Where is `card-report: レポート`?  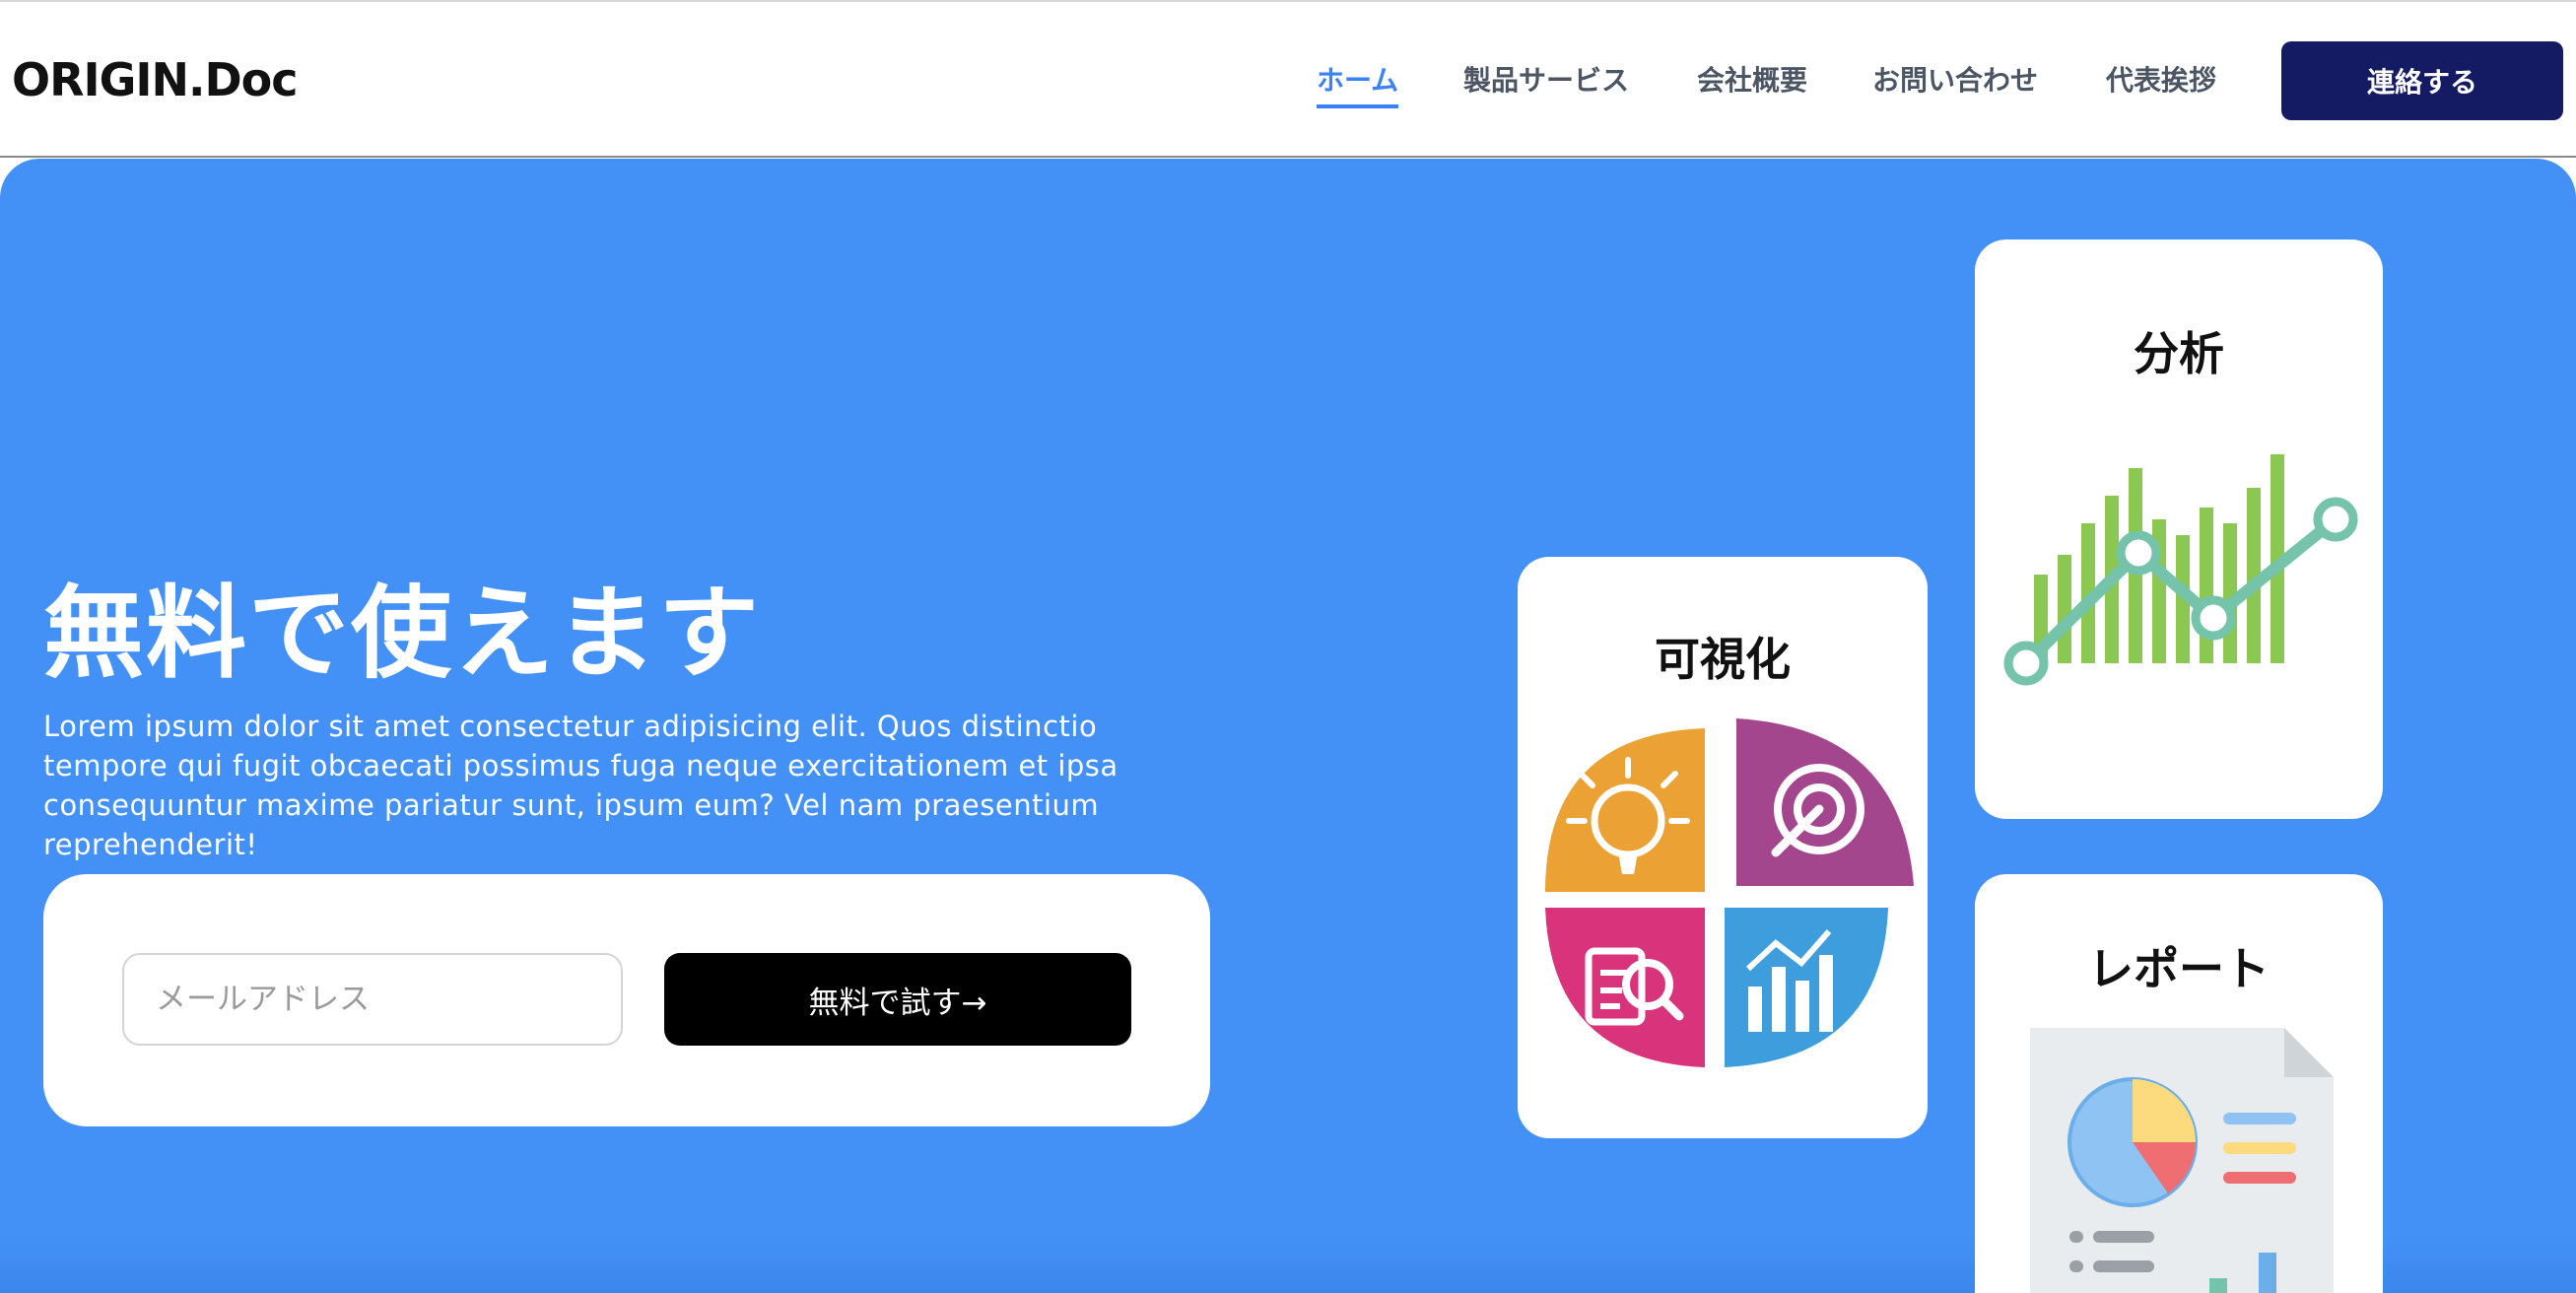 card-report: レポート is located at coordinates (2179, 1083).